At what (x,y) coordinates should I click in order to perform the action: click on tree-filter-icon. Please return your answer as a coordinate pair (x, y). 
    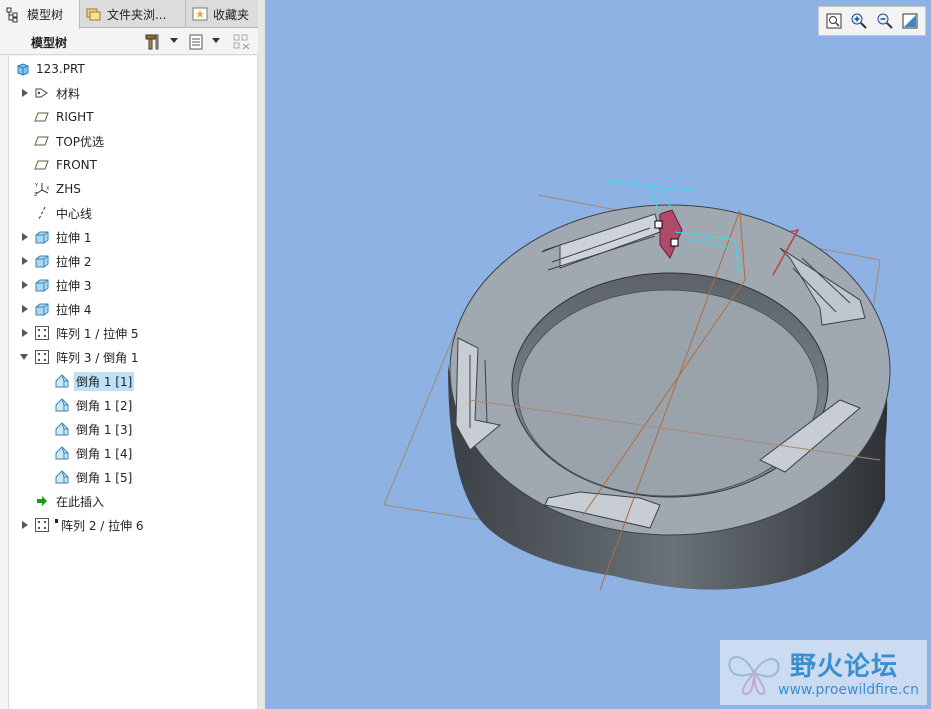
    Looking at the image, I should click on (241, 42).